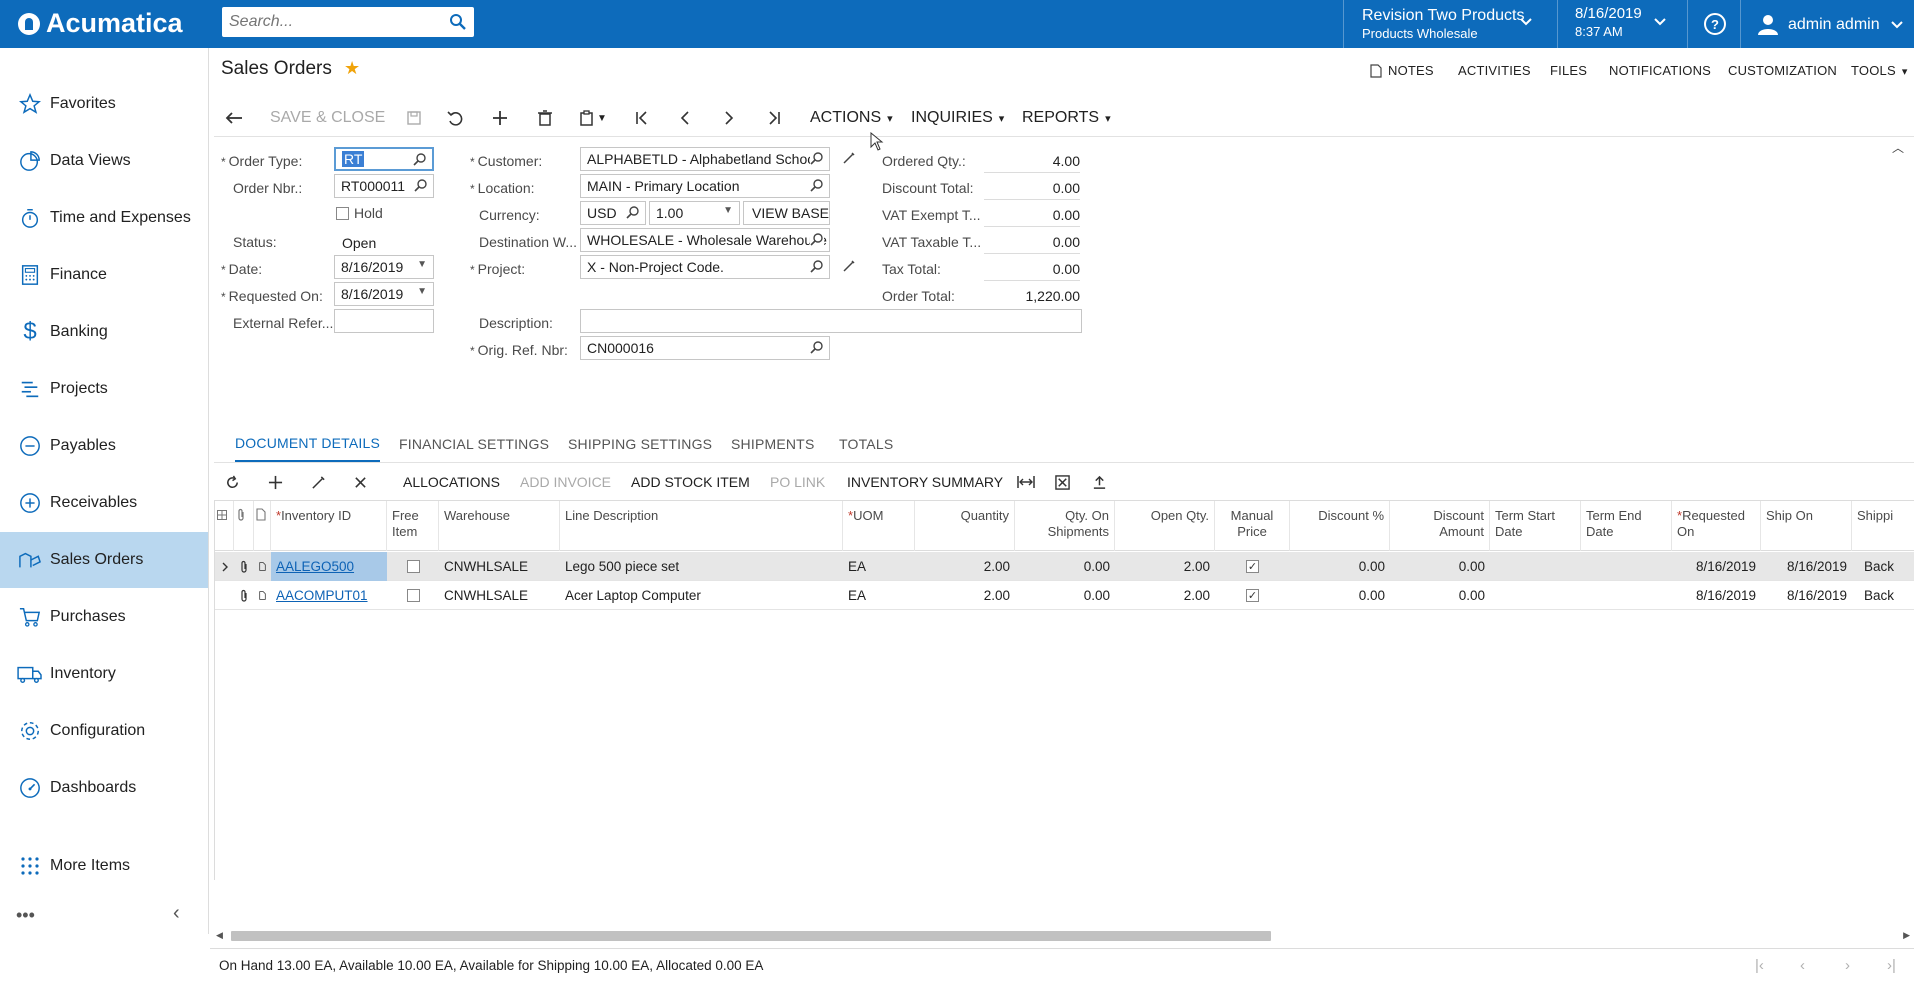 This screenshot has height=982, width=1914. Describe the element at coordinates (1252, 595) in the screenshot. I see `manual-price-checkbox: ✓` at that location.